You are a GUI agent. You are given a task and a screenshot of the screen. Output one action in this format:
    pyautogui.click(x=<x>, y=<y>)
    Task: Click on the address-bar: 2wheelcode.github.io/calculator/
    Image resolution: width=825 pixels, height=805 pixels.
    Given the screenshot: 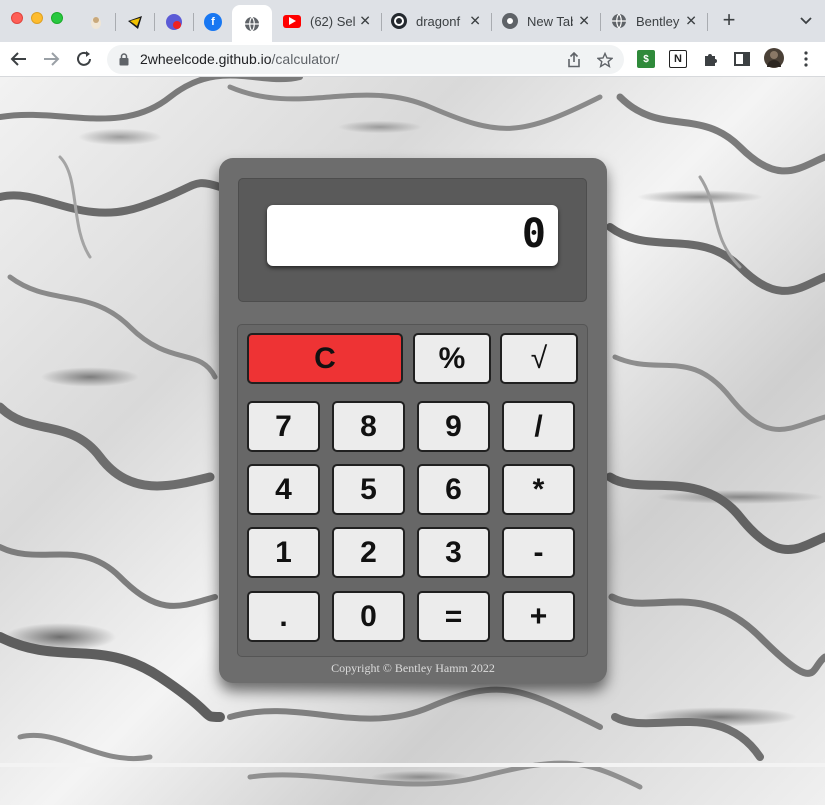 What is the action you would take?
    pyautogui.click(x=365, y=59)
    